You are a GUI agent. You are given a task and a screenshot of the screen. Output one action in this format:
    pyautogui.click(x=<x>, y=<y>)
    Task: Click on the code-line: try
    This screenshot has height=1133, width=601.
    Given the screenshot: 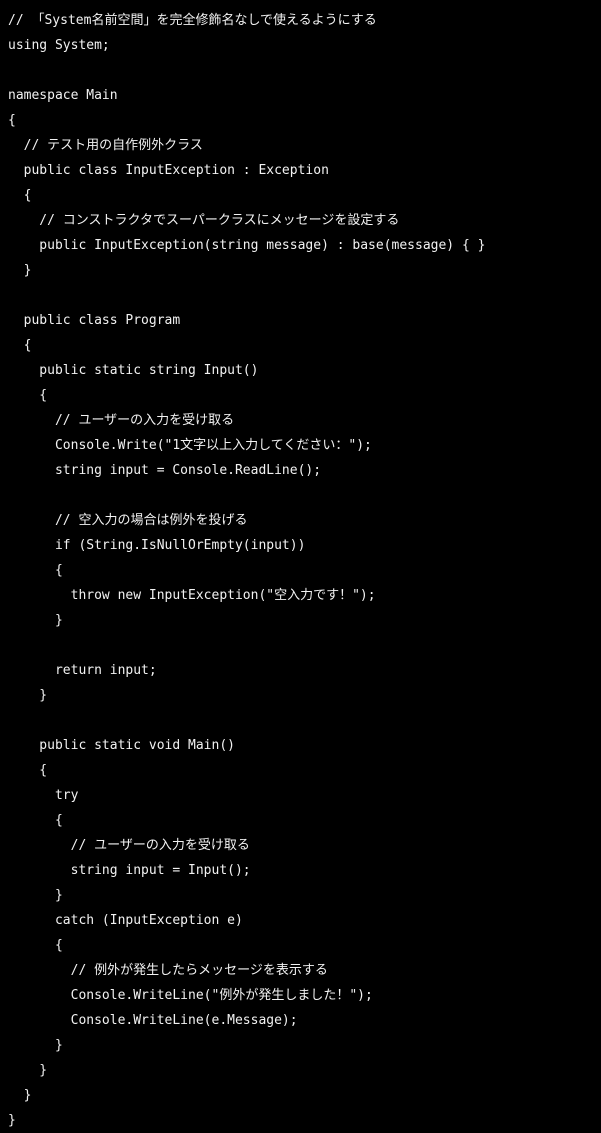 What is the action you would take?
    pyautogui.click(x=43, y=795)
    